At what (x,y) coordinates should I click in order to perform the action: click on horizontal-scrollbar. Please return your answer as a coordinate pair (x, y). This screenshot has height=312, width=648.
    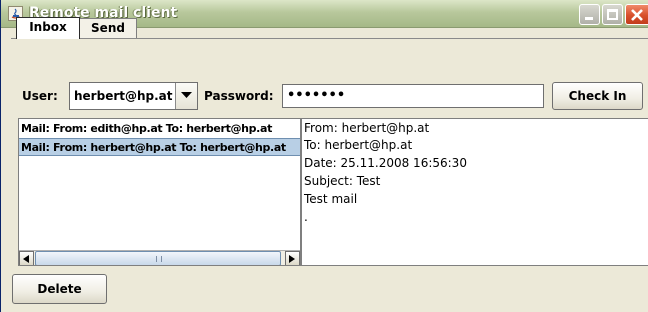
    Looking at the image, I should click on (159, 257).